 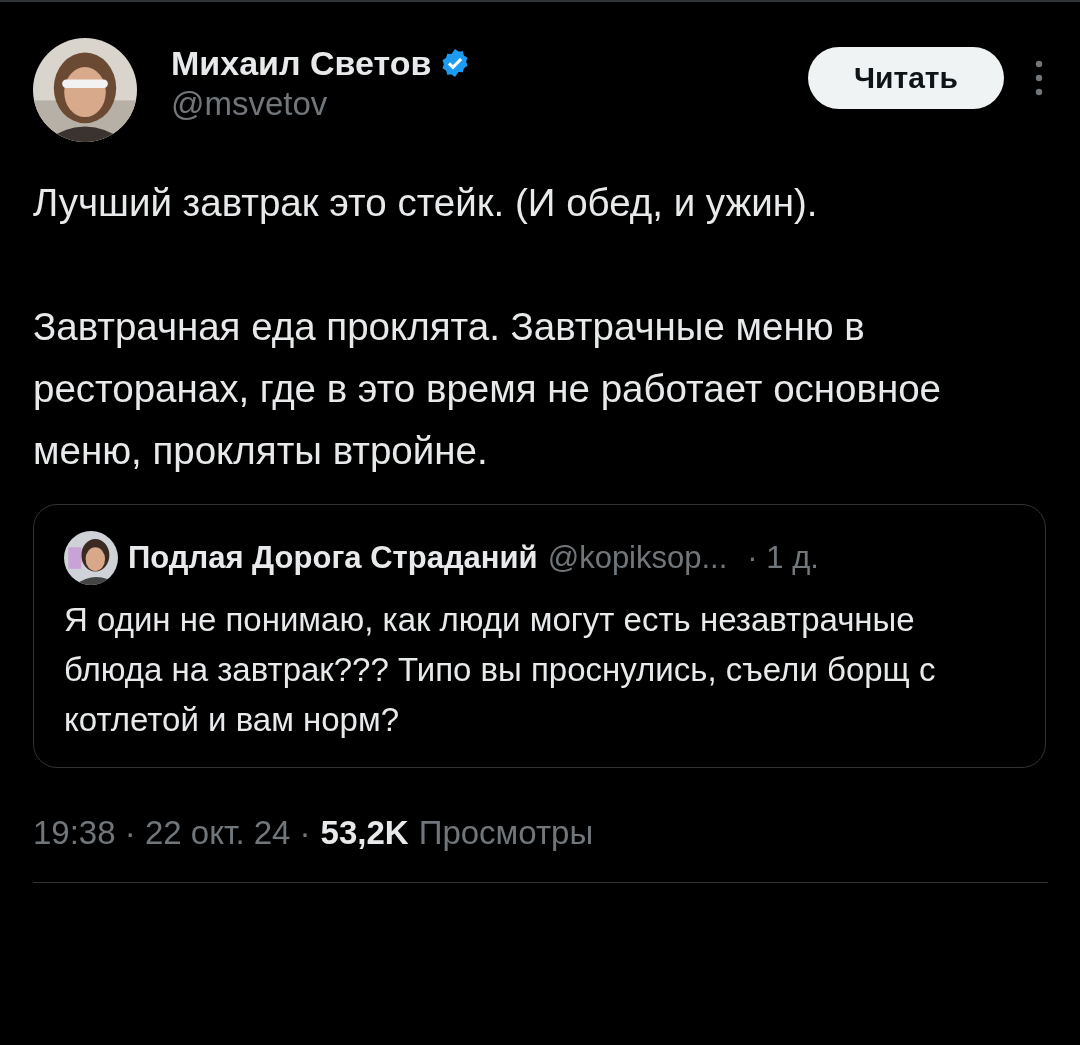 What do you see at coordinates (333, 558) in the screenshot?
I see `quoted-author-name: Подлая Дорога Страданий` at bounding box center [333, 558].